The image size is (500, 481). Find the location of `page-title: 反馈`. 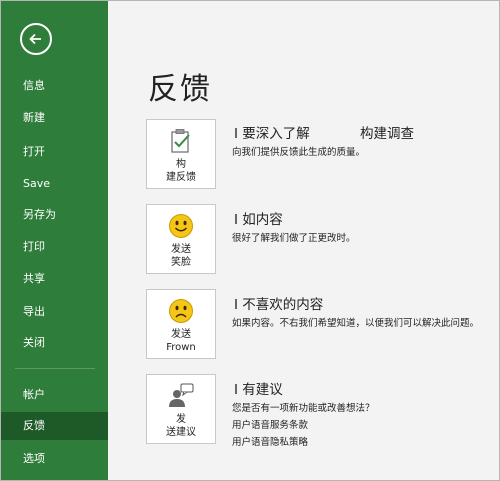

page-title: 反馈 is located at coordinates (180, 89).